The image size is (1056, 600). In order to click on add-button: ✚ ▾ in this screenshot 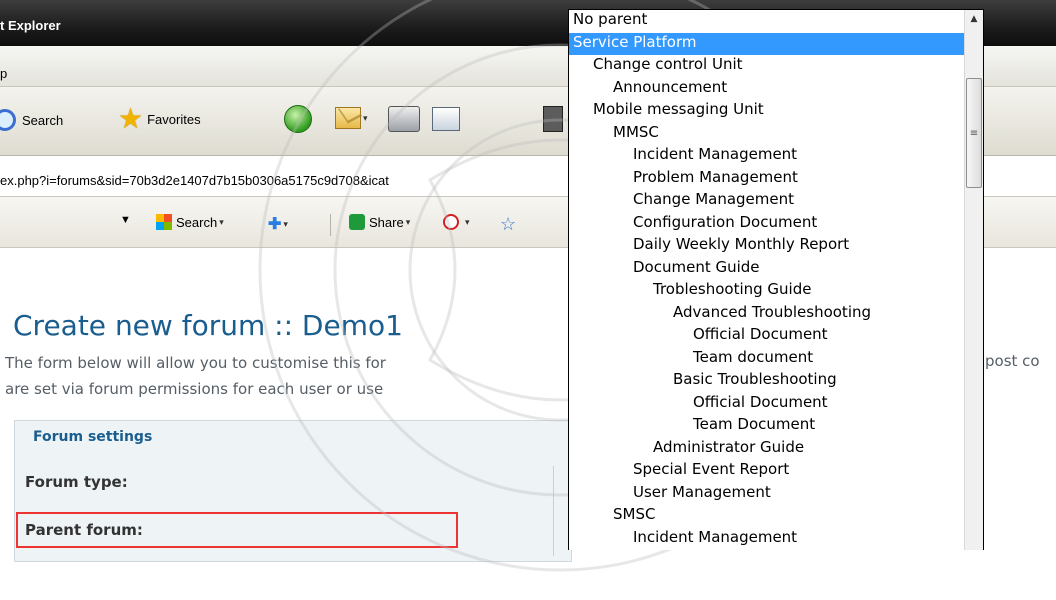, I will do `click(278, 224)`.